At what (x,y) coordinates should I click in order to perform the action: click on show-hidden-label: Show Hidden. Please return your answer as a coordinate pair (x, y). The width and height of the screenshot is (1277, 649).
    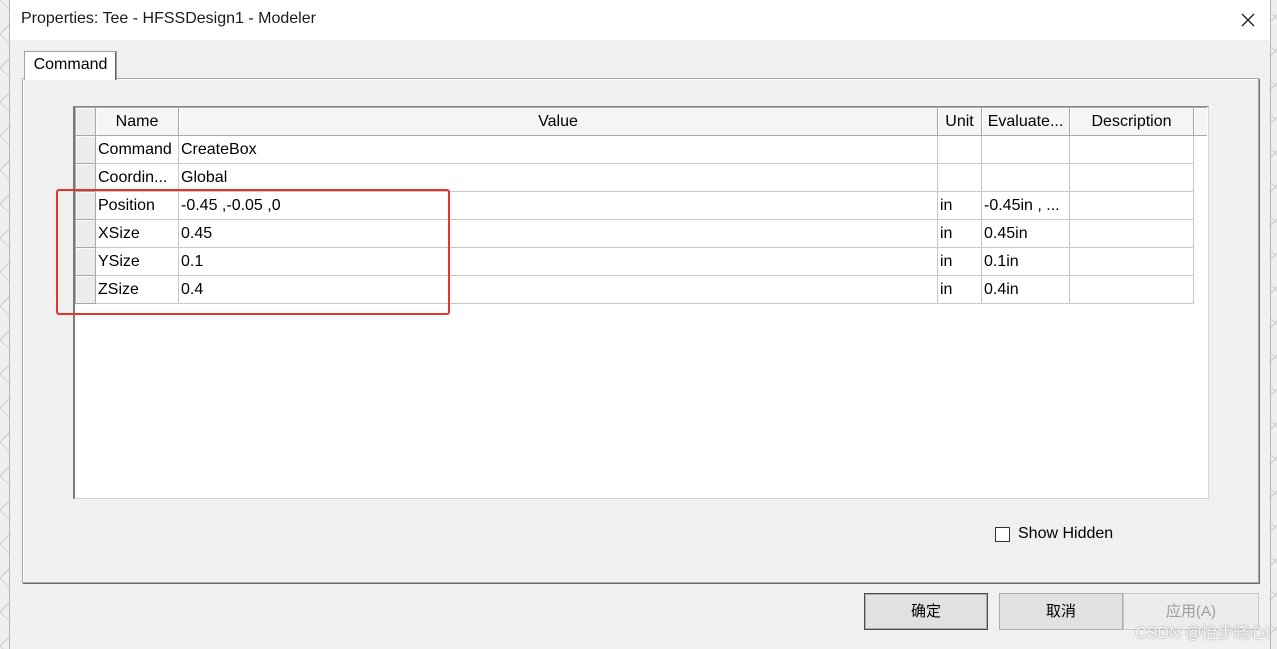
    Looking at the image, I should click on (1066, 533).